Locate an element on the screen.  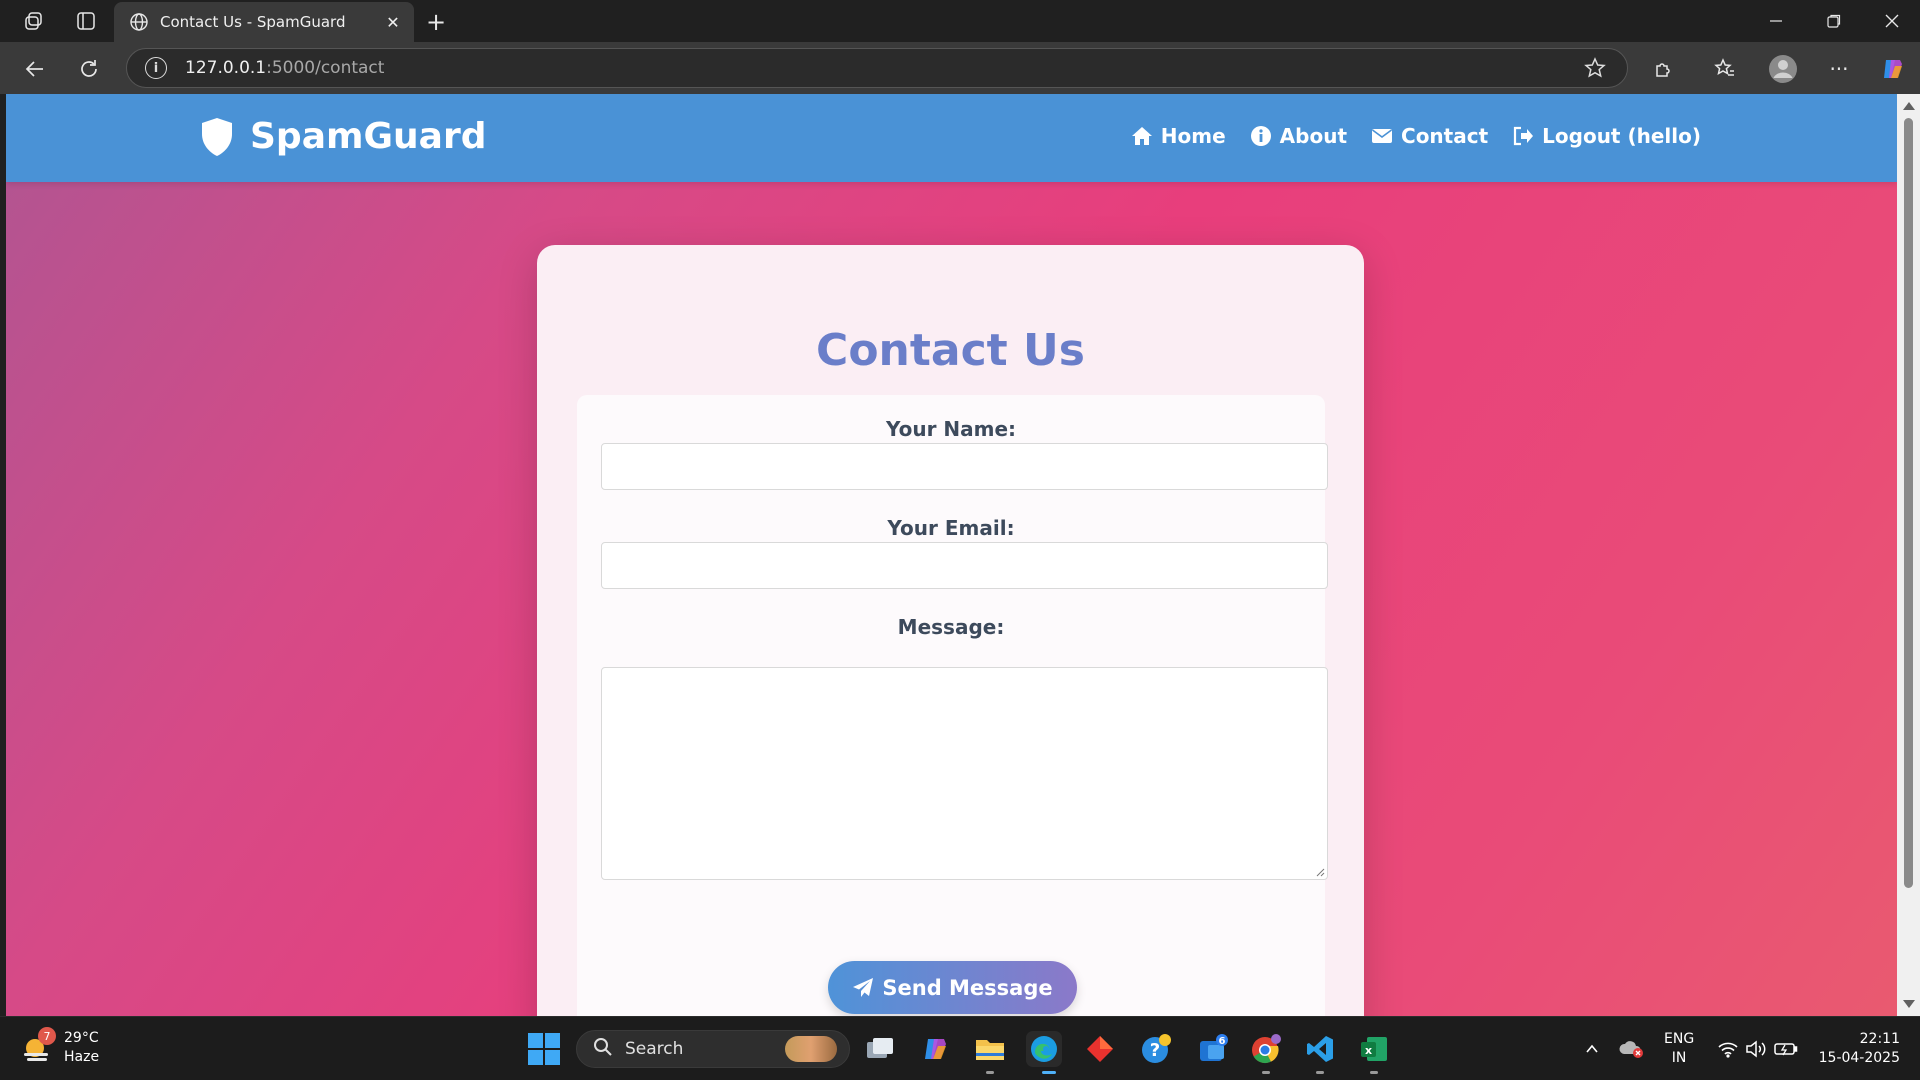
browser-tab-active: Contact Us - SpamGuard ✕ is located at coordinates (264, 22).